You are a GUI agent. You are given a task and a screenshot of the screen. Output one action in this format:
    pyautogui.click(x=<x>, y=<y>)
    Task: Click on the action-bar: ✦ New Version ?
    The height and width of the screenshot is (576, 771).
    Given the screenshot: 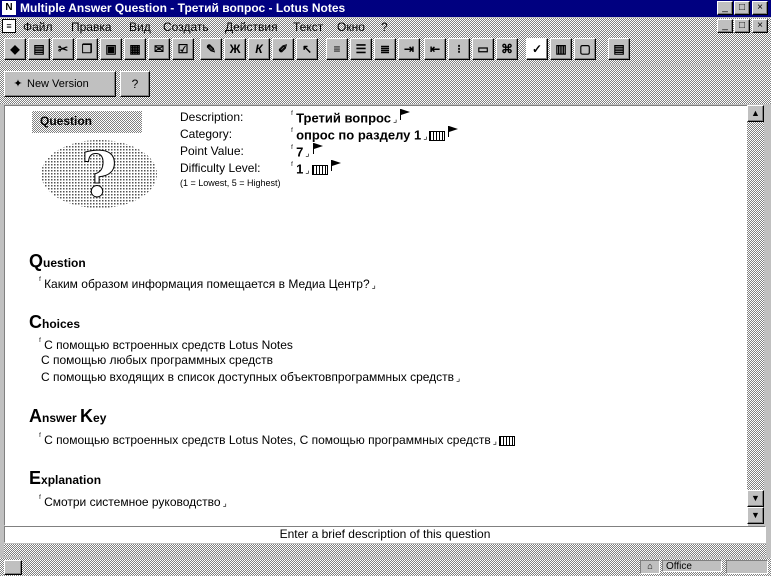 What is the action you would take?
    pyautogui.click(x=385, y=85)
    